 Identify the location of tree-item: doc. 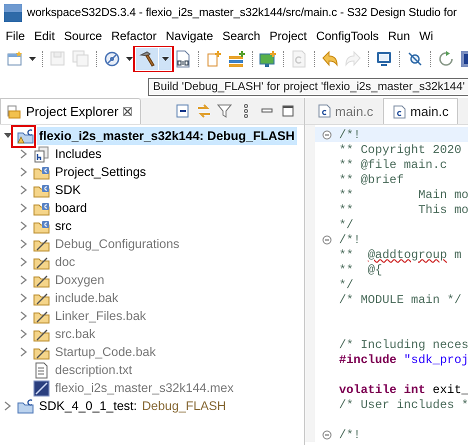
(152, 262).